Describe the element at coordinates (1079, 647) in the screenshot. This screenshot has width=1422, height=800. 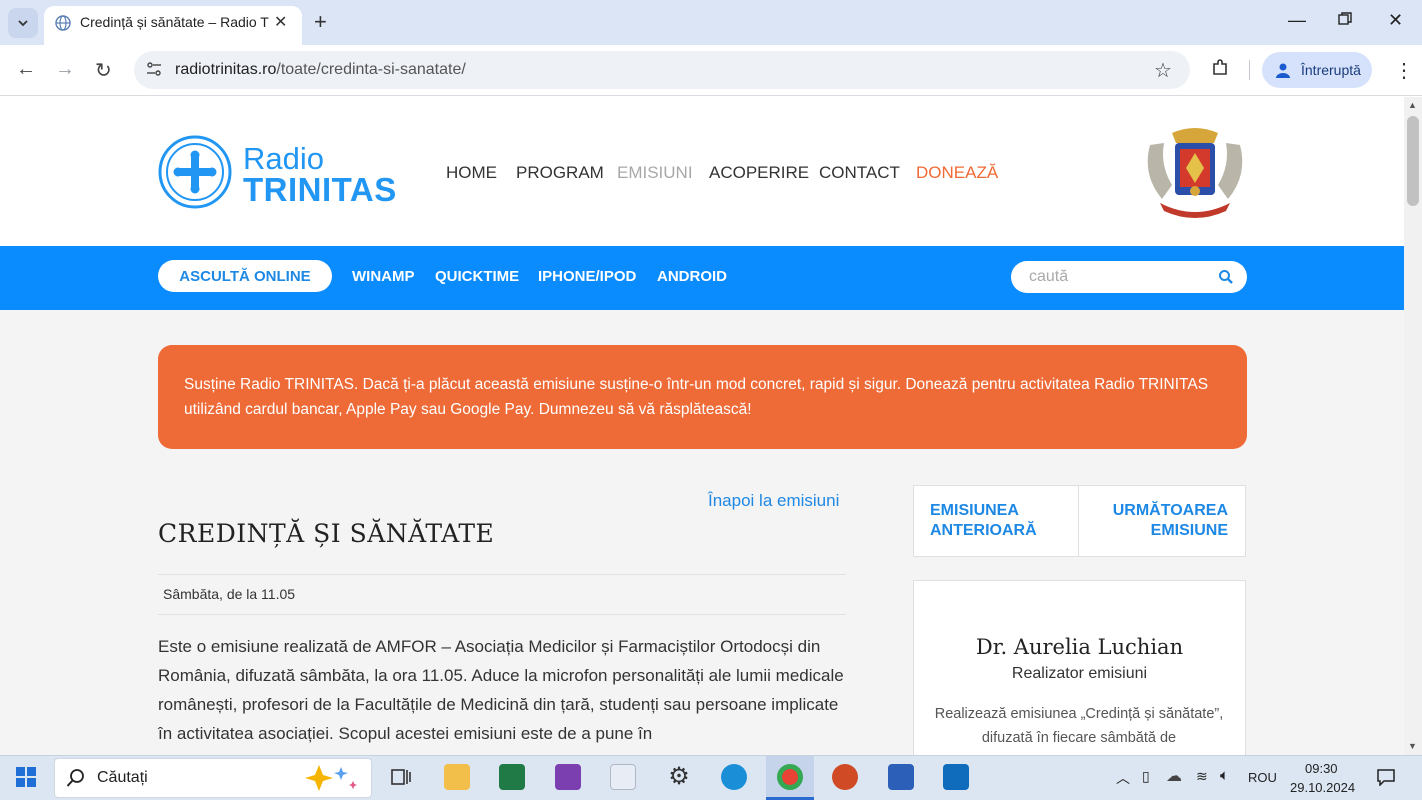
I see `host-name: Dr. Aurelia Luchian` at that location.